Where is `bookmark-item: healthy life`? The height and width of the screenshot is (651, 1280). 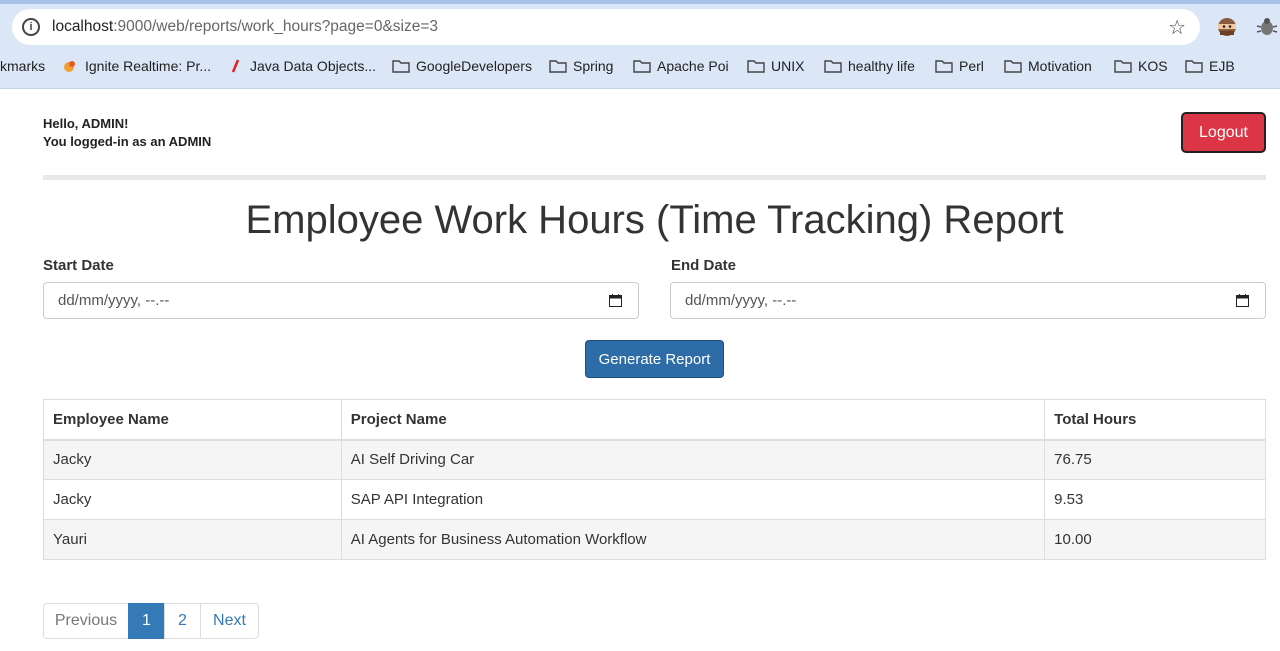 bookmark-item: healthy life is located at coordinates (869, 66).